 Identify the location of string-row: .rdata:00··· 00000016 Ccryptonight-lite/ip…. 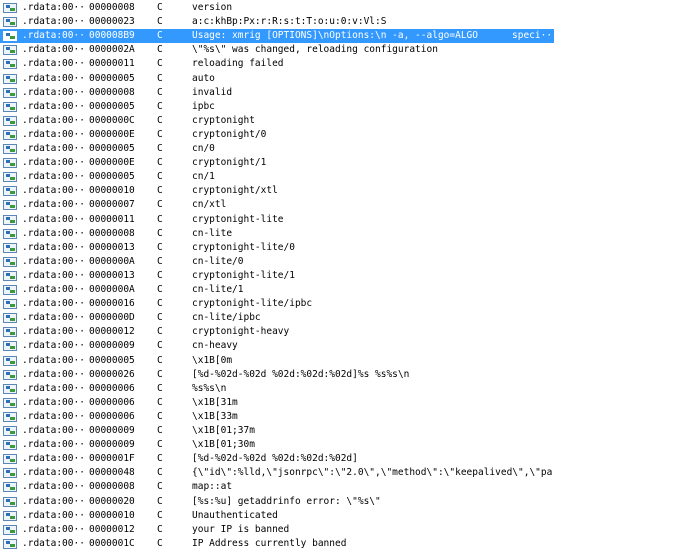
(277, 304).